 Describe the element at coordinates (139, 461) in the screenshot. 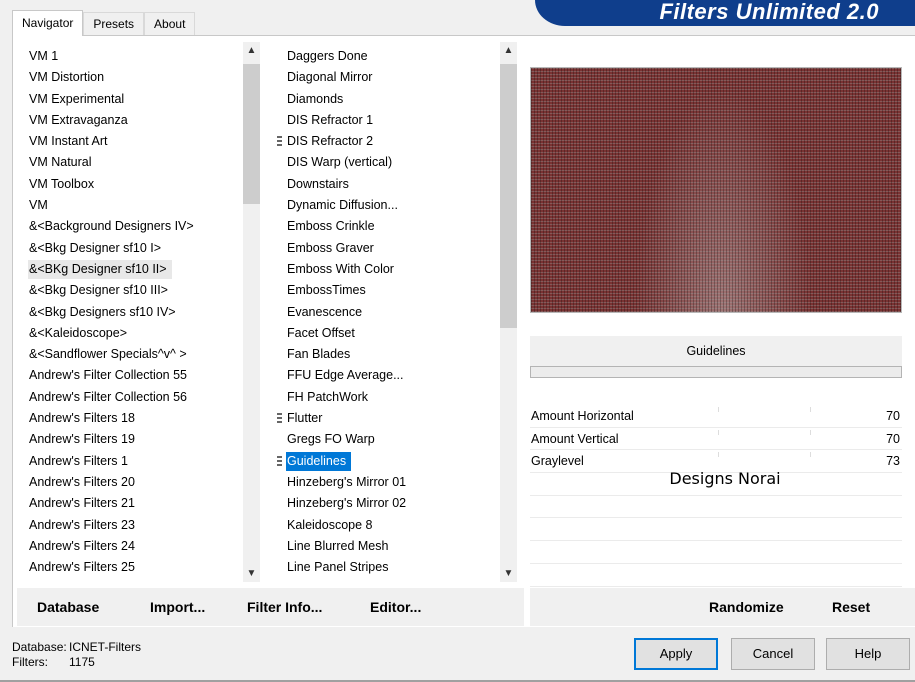

I see `category-item: Andrew's Filters 1` at that location.